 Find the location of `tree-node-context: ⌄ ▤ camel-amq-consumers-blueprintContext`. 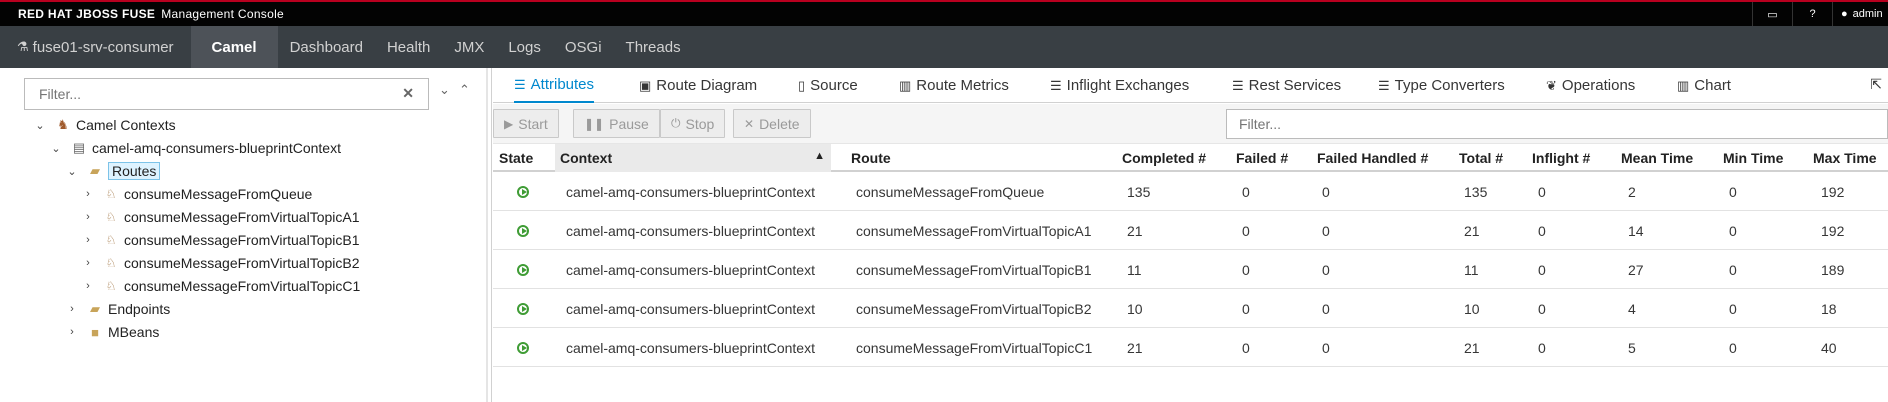

tree-node-context: ⌄ ▤ camel-amq-consumers-blueprintContext is located at coordinates (195, 148).